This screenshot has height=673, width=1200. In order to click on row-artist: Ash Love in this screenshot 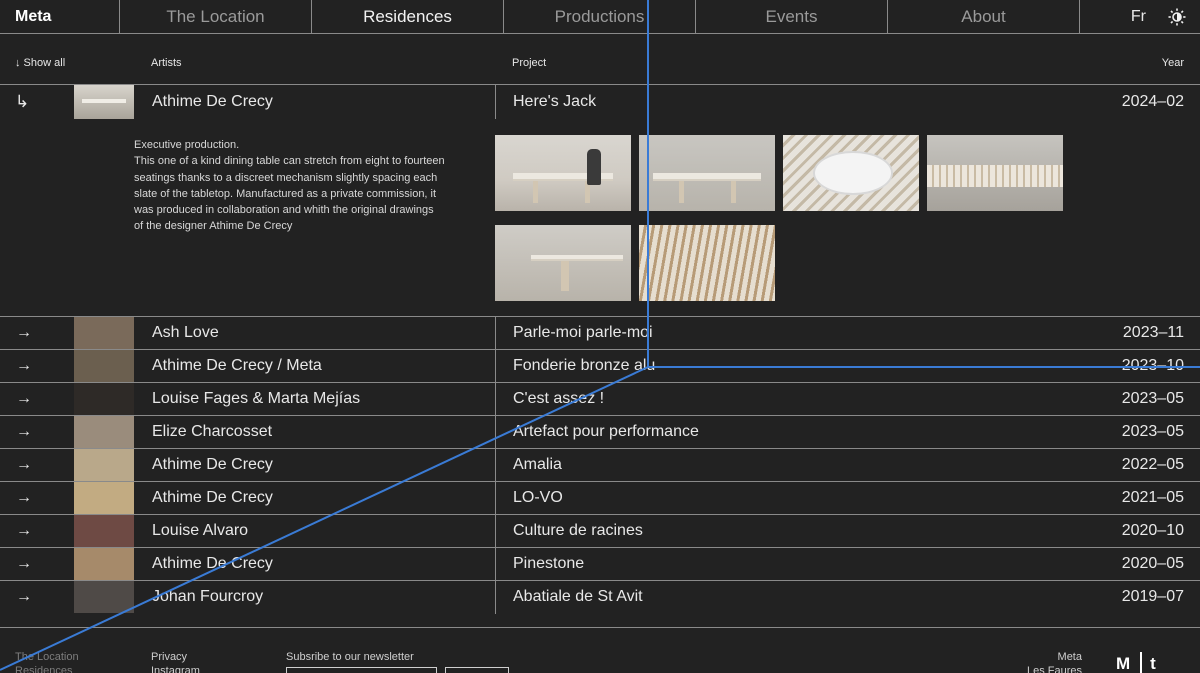, I will do `click(185, 332)`.